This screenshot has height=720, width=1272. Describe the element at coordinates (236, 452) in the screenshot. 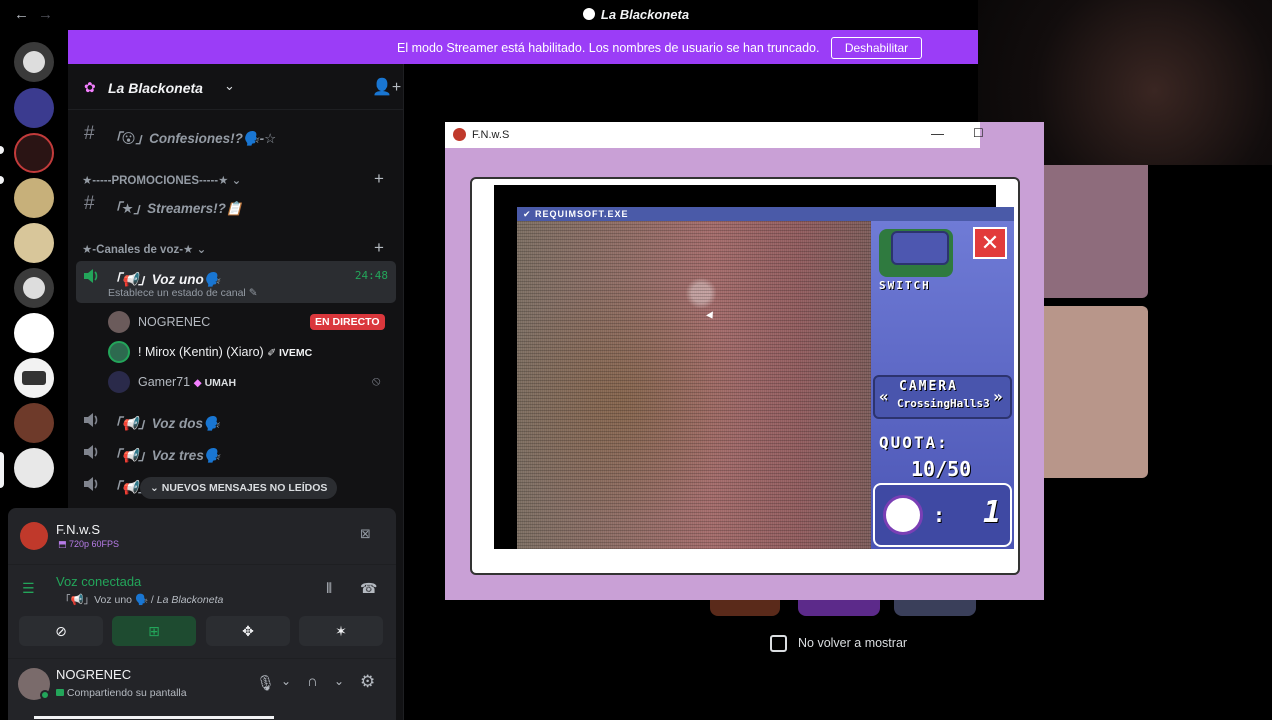

I see `voice-channel-voz-tres: 「📢」Voz tres🗣️` at that location.